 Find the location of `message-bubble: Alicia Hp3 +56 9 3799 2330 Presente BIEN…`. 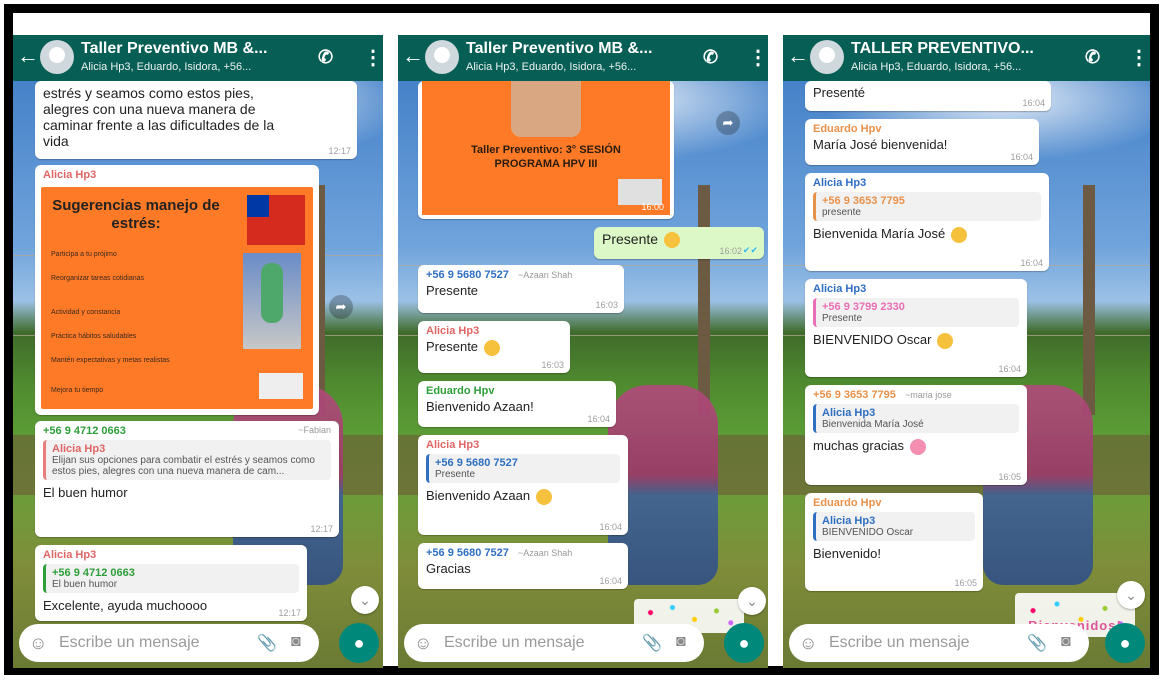

message-bubble: Alicia Hp3 +56 9 3799 2330 Presente BIEN… is located at coordinates (916, 328).